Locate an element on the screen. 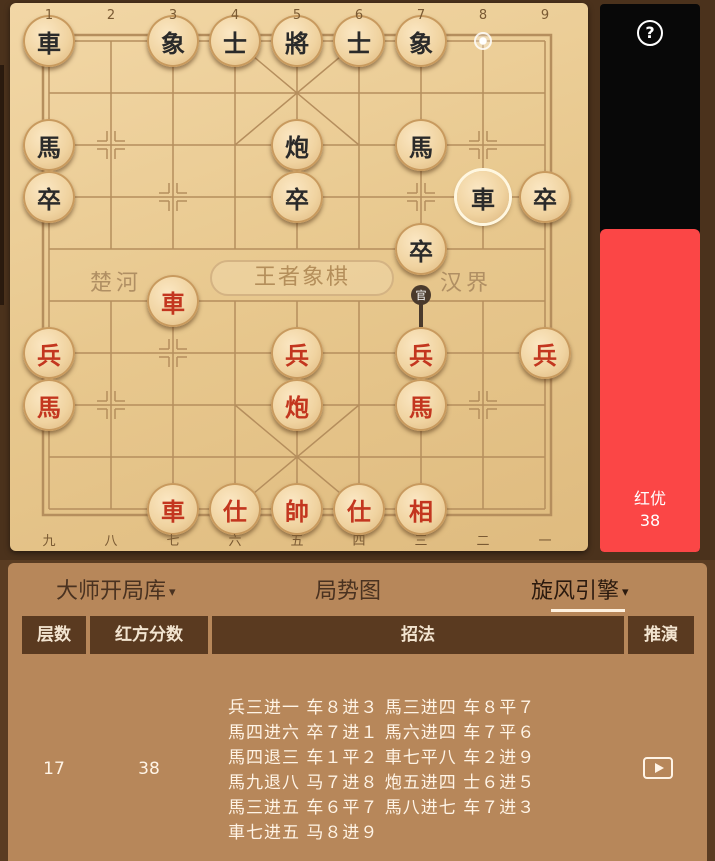 The height and width of the screenshot is (861, 715). tab-bar: 大师开局库 ▾ 局势图 旋风引擎 ▾ is located at coordinates (357, 588).